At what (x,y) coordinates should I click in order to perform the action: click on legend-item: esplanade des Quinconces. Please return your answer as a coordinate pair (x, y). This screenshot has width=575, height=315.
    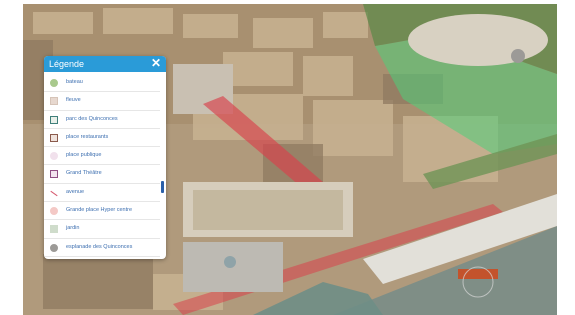
    Looking at the image, I should click on (102, 248).